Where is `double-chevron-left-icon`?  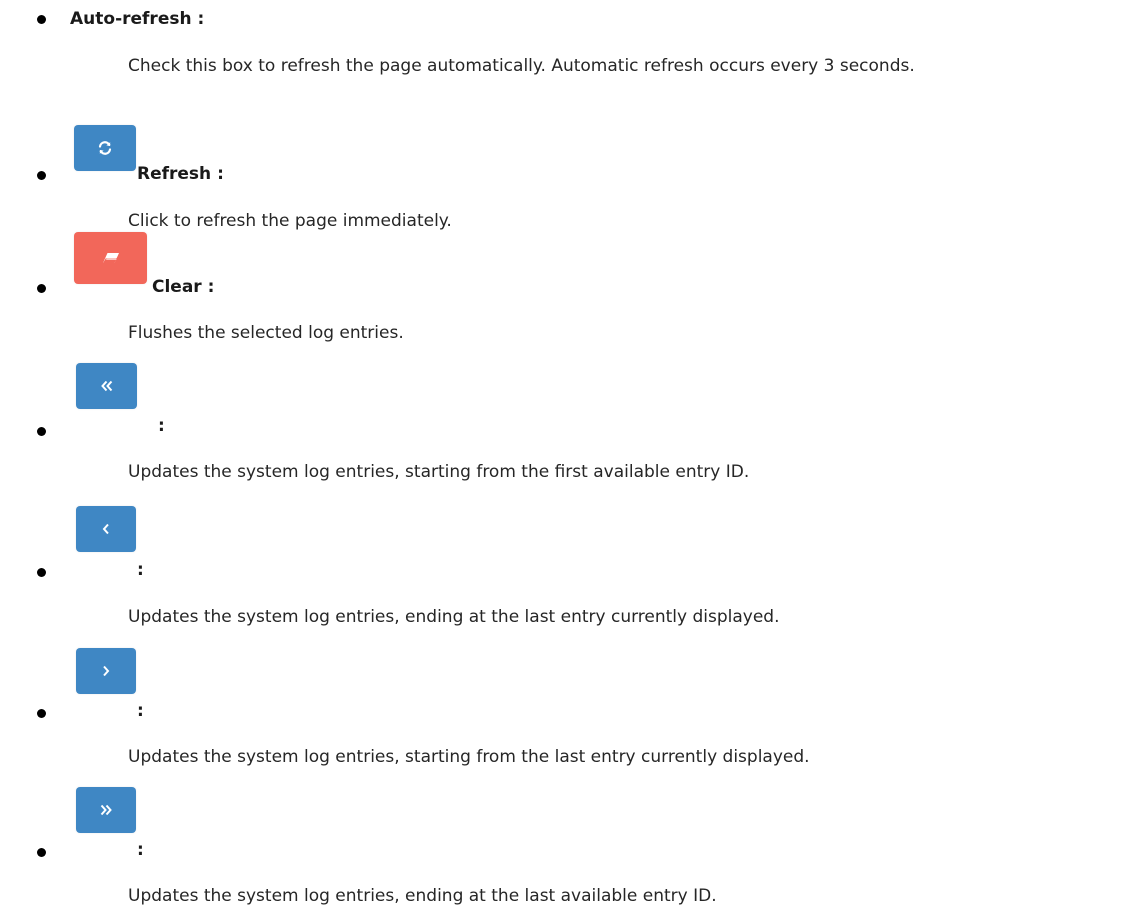 double-chevron-left-icon is located at coordinates (107, 386).